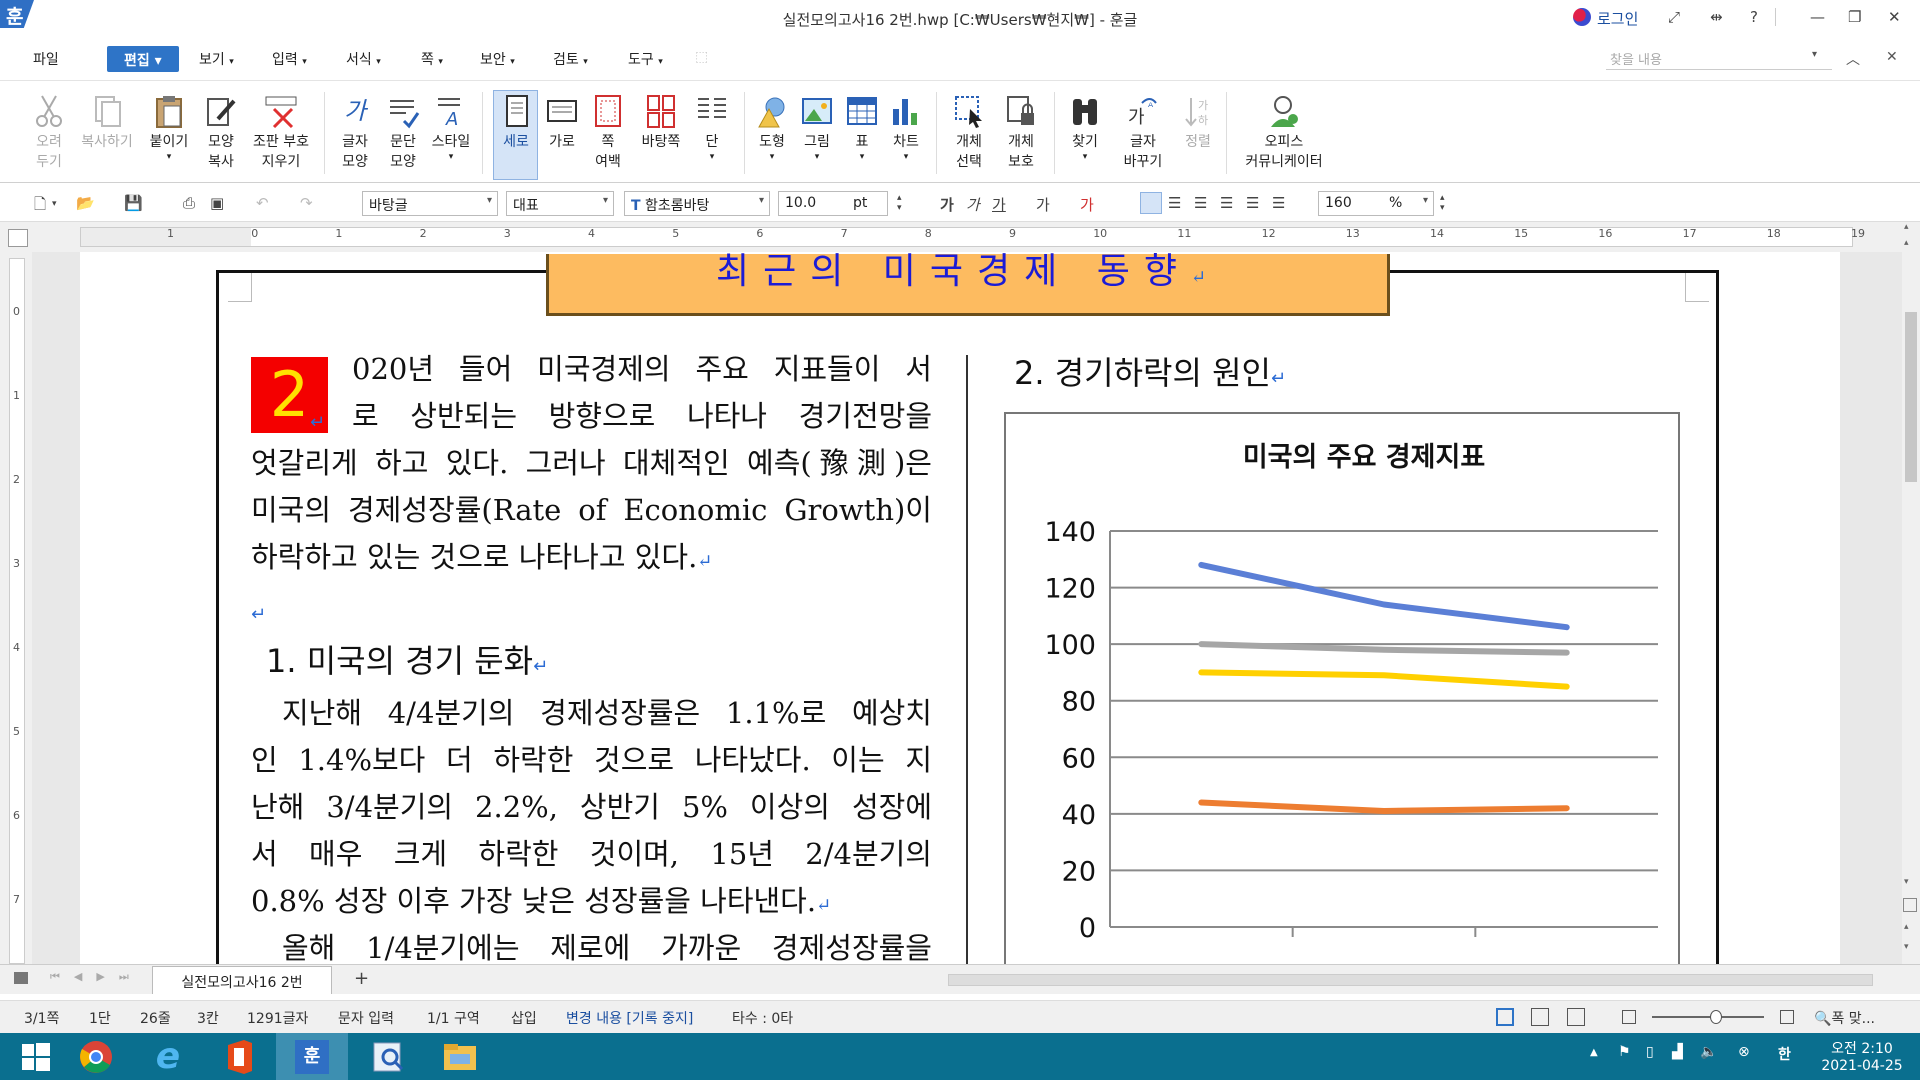  I want to click on menu-view: 보기 ▾, so click(216, 59).